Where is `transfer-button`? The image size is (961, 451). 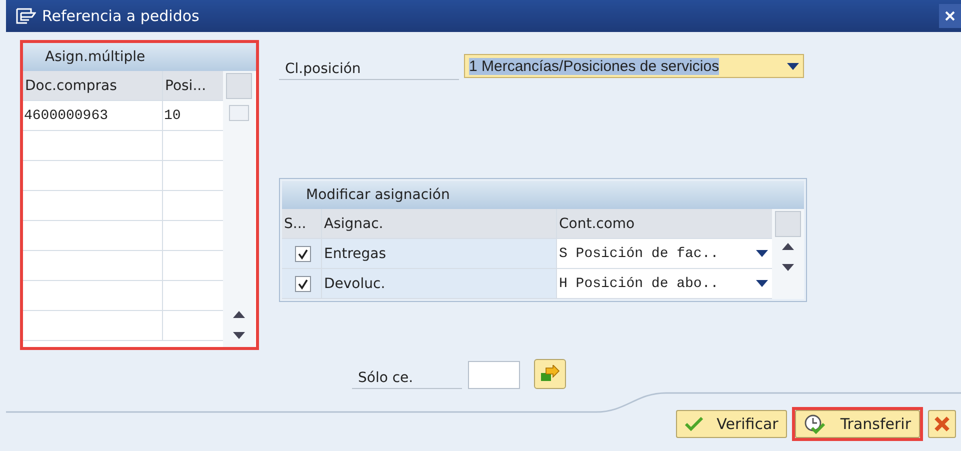
transfer-button is located at coordinates (550, 374).